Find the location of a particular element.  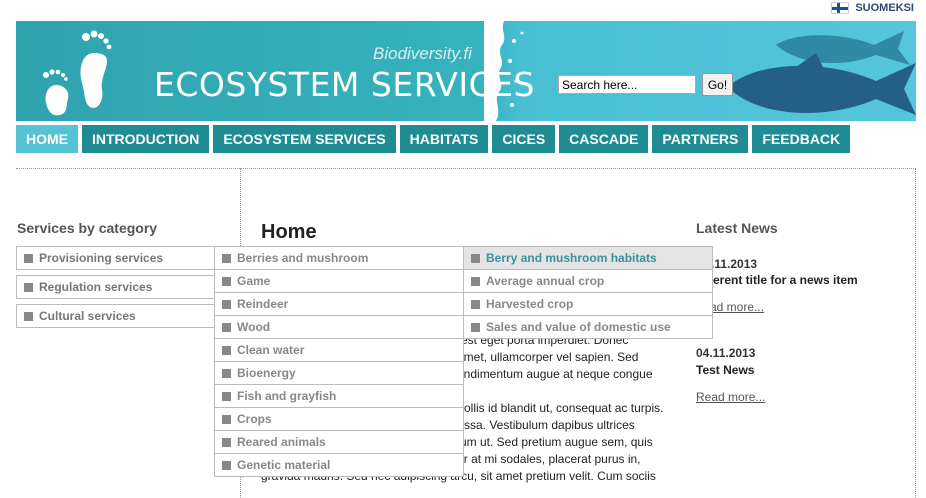

sidebar-item-regulation: Regulation services is located at coordinates (116, 287).